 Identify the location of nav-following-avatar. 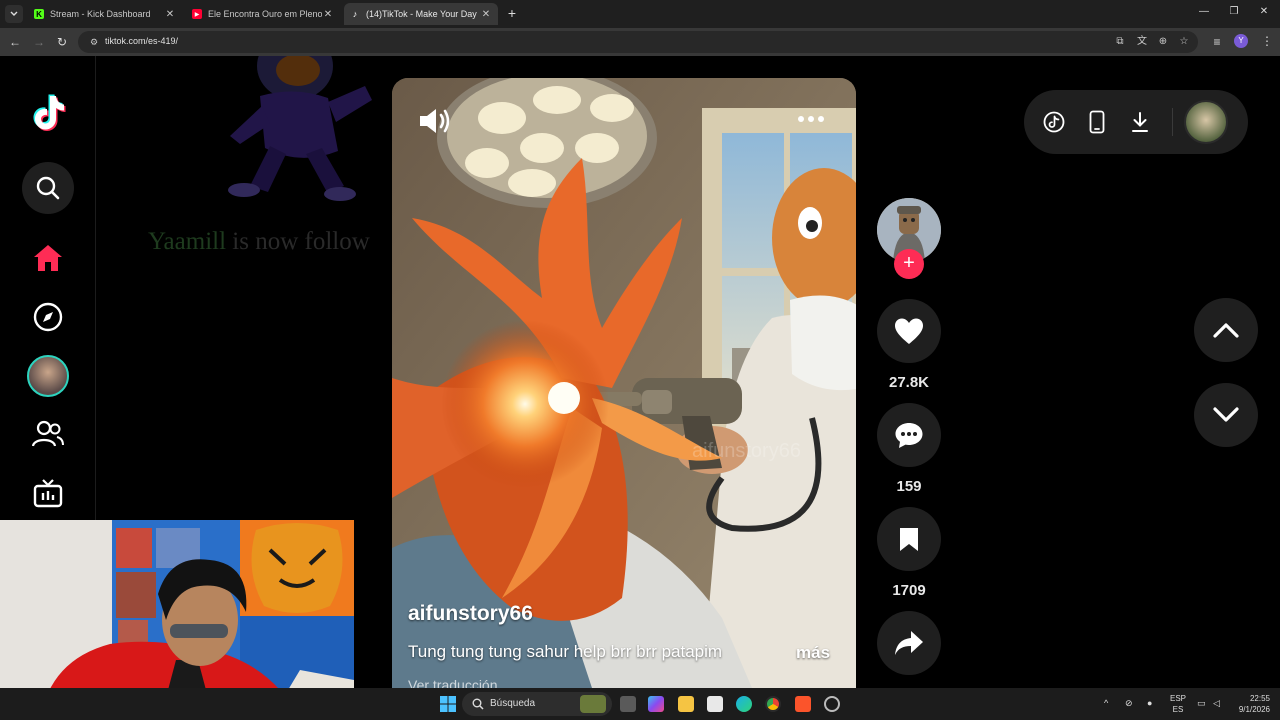
(48, 376).